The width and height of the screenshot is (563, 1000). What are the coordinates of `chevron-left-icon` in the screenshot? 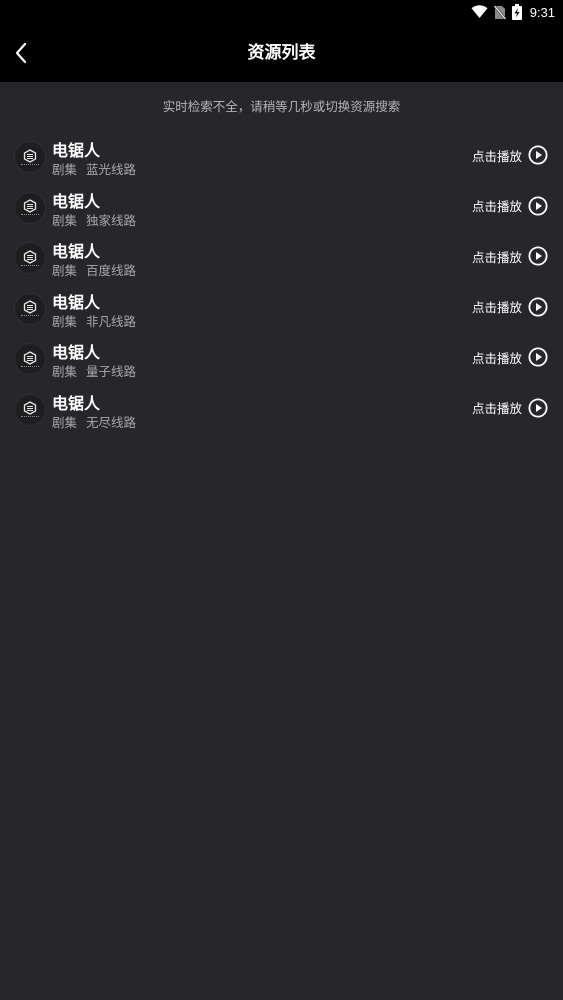 It's located at (21, 53).